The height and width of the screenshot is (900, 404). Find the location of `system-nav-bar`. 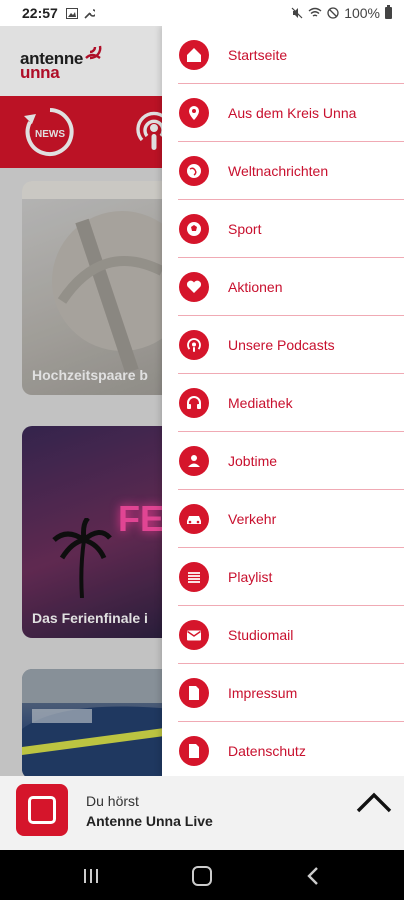

system-nav-bar is located at coordinates (202, 875).